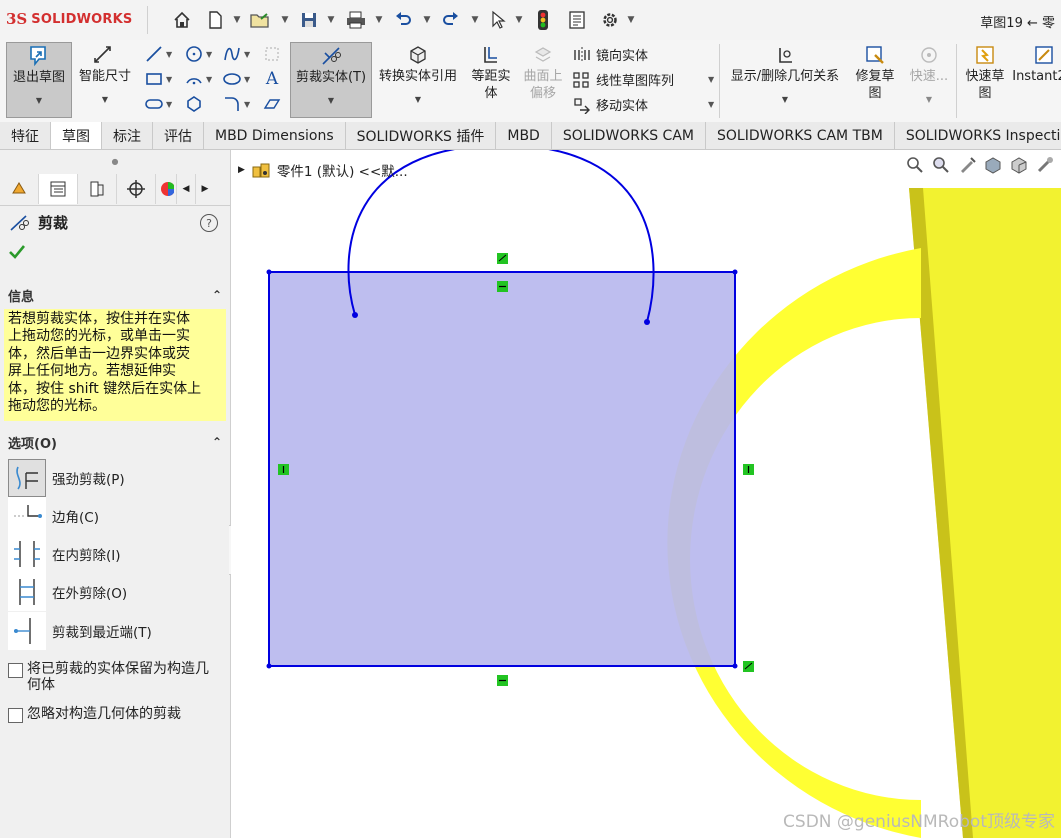  What do you see at coordinates (1036, 79) in the screenshot?
I see `instant2d-button: Instant2D` at bounding box center [1036, 79].